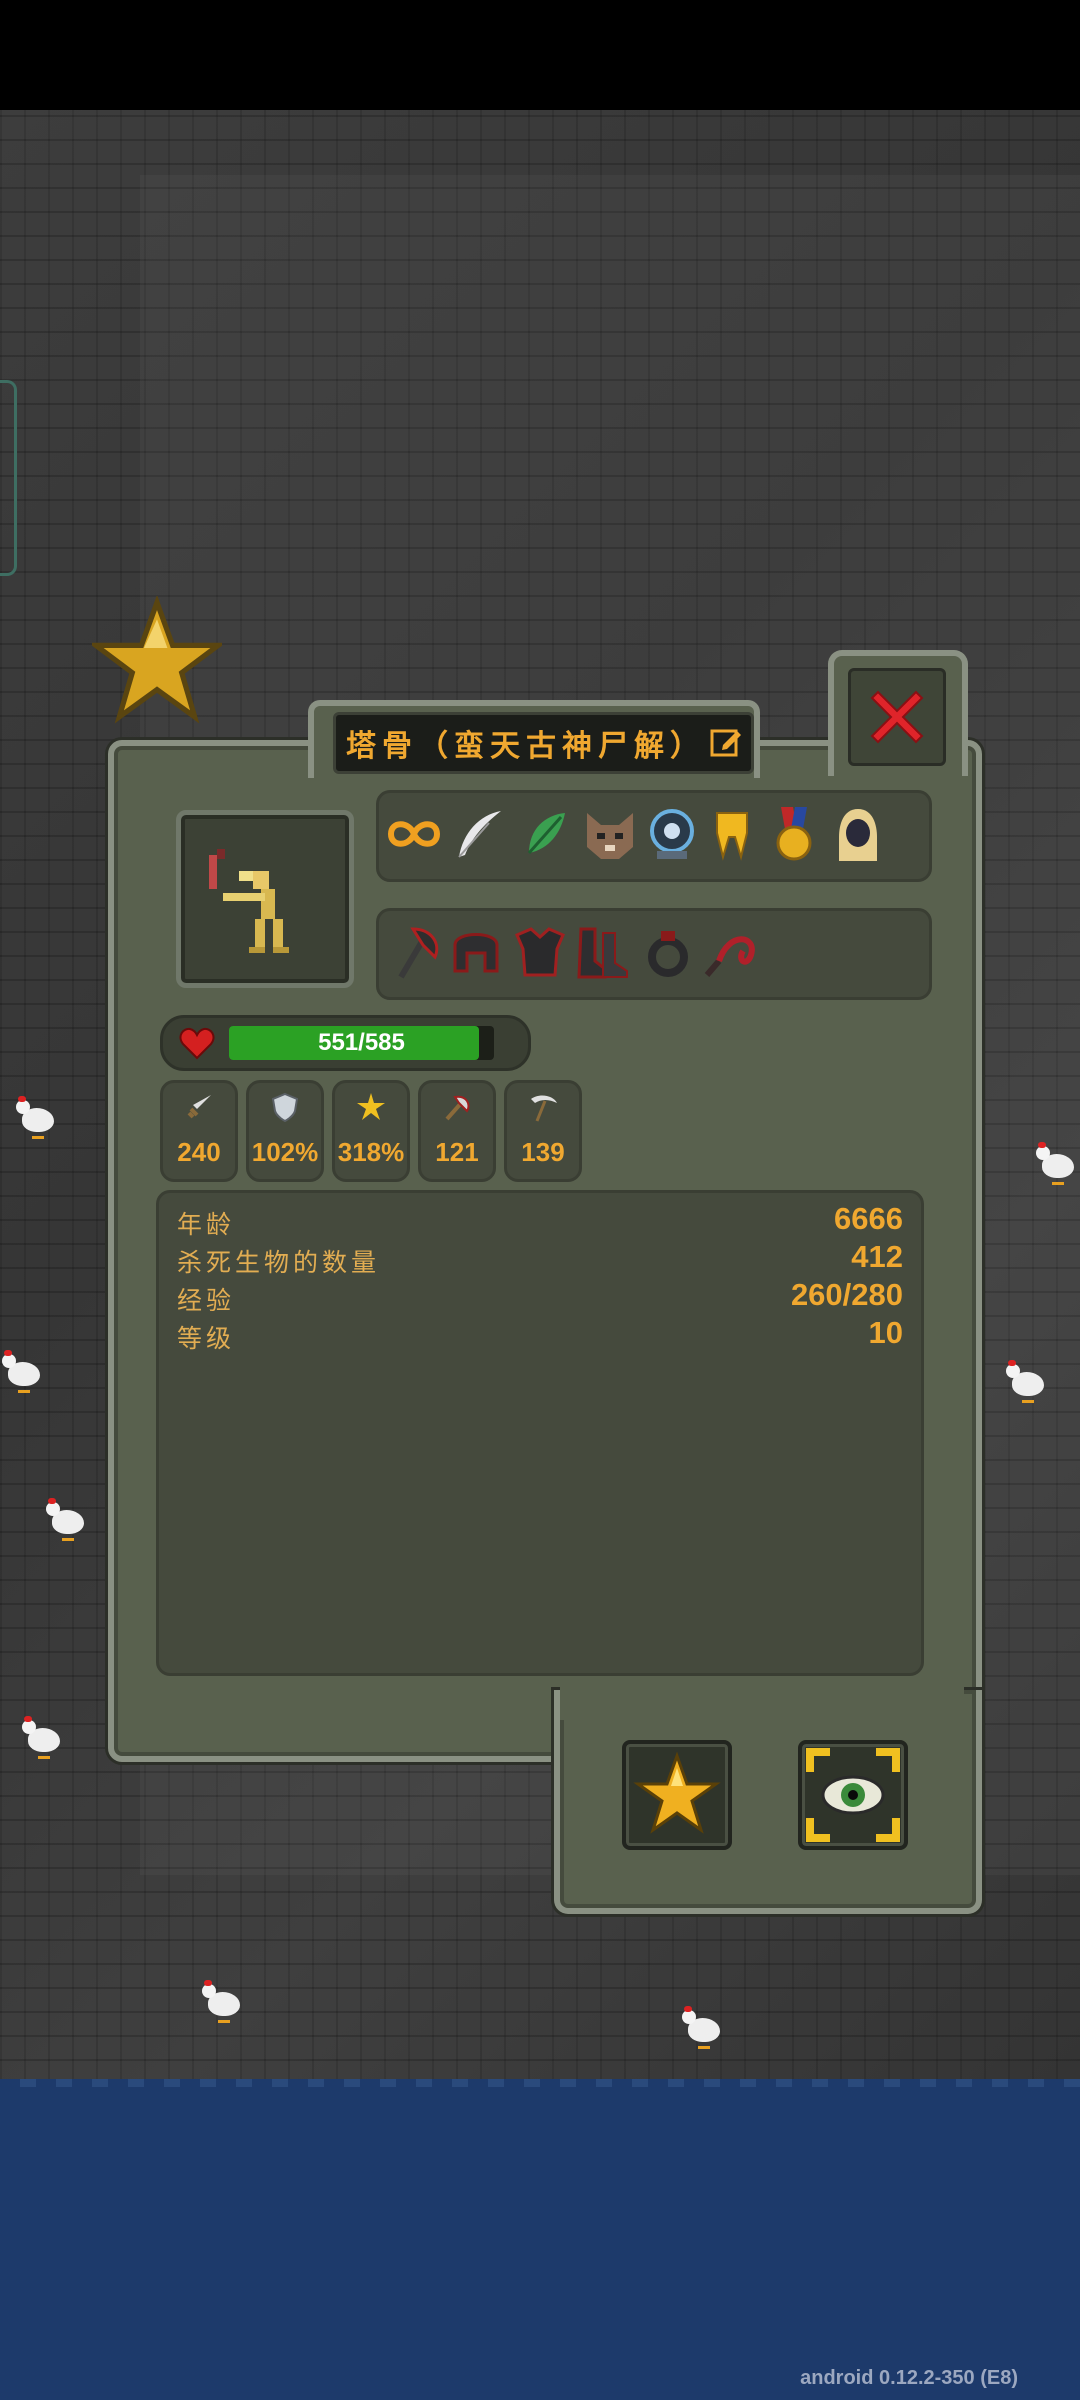 This screenshot has height=2400, width=1080. I want to click on green-leaf-icon, so click(546, 834).